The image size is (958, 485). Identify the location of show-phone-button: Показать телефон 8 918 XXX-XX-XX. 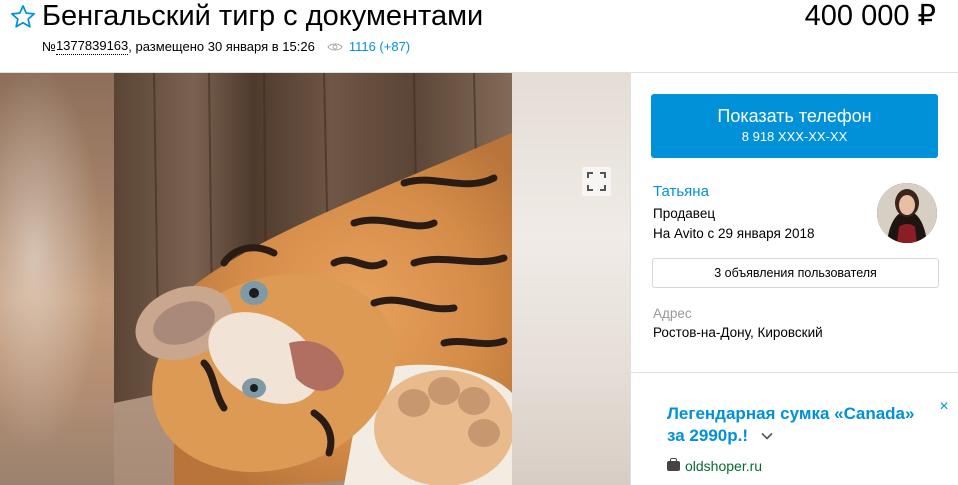
(794, 126).